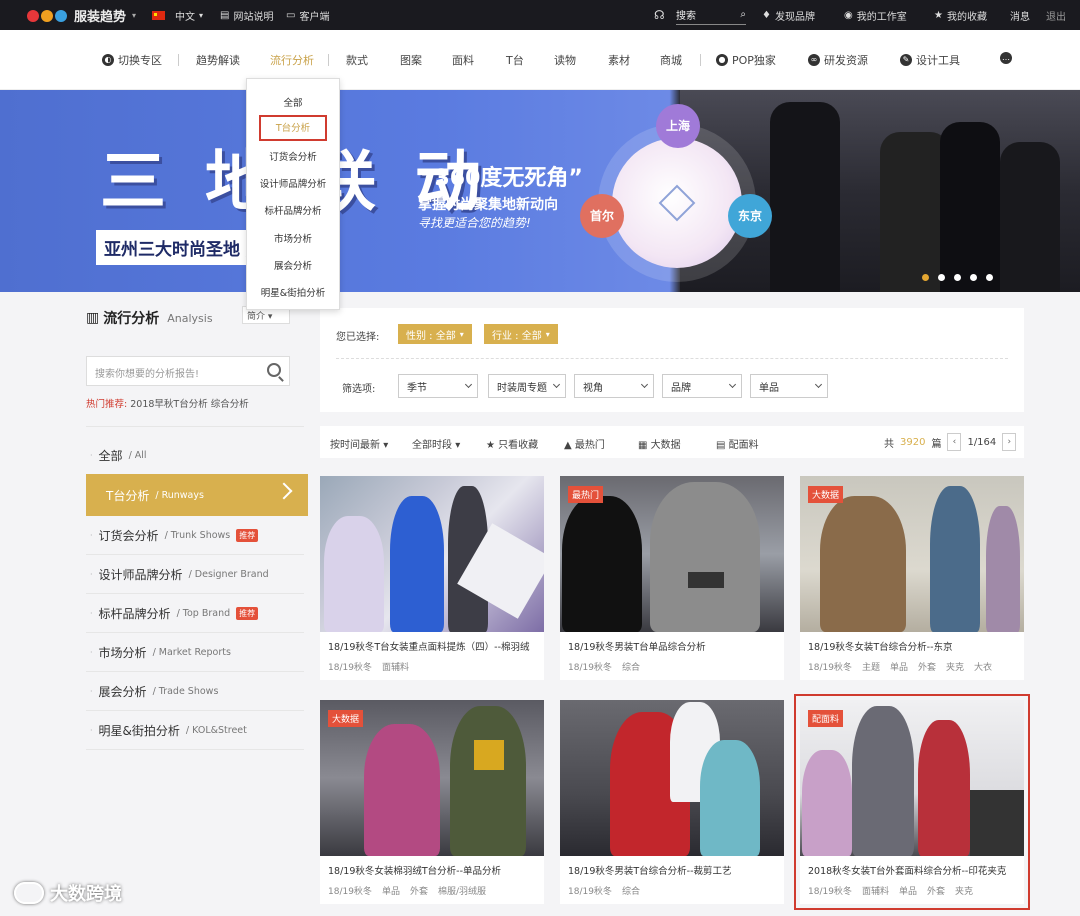 The image size is (1080, 916). I want to click on report-card: 18/19秋冬T台女装重点面料提炼（四）--棉羽绒 18/19秋冬 面辅料, so click(432, 578).